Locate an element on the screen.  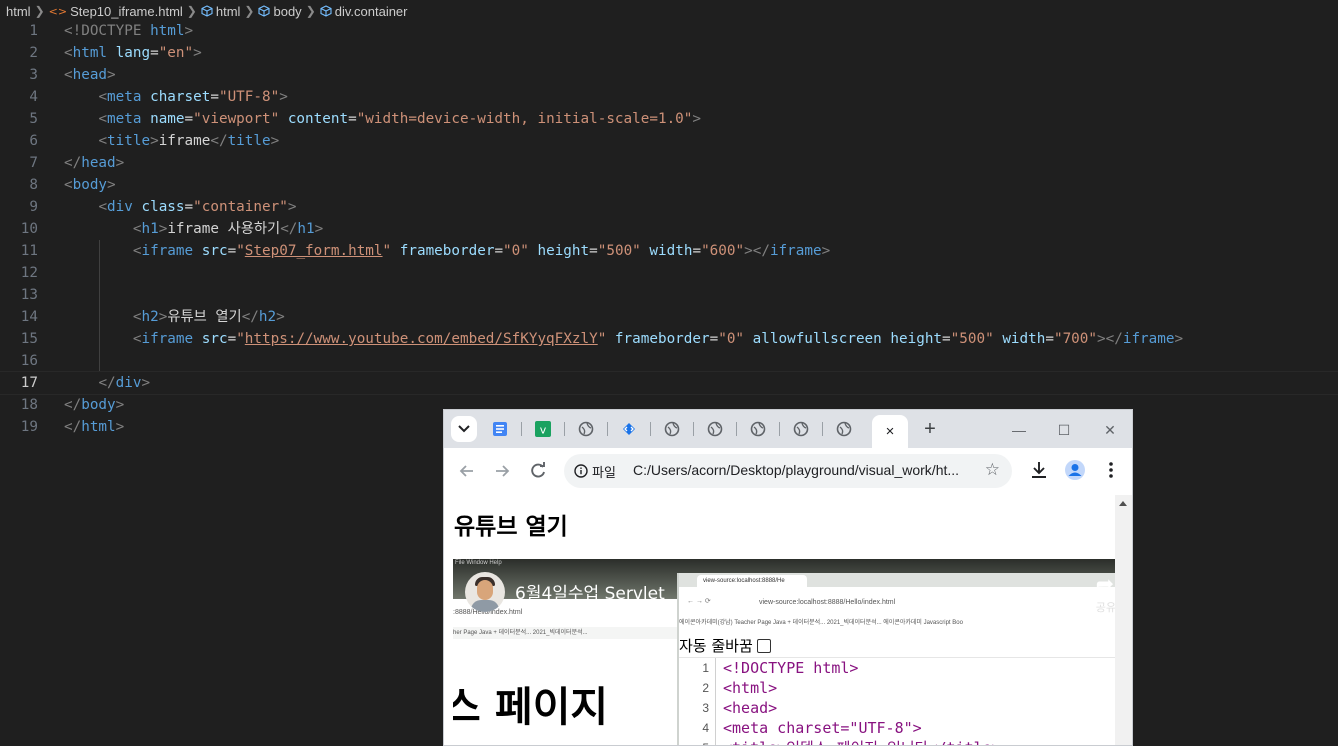
code-text: <meta charset="UTF-8"> is located at coordinates (193, 97).